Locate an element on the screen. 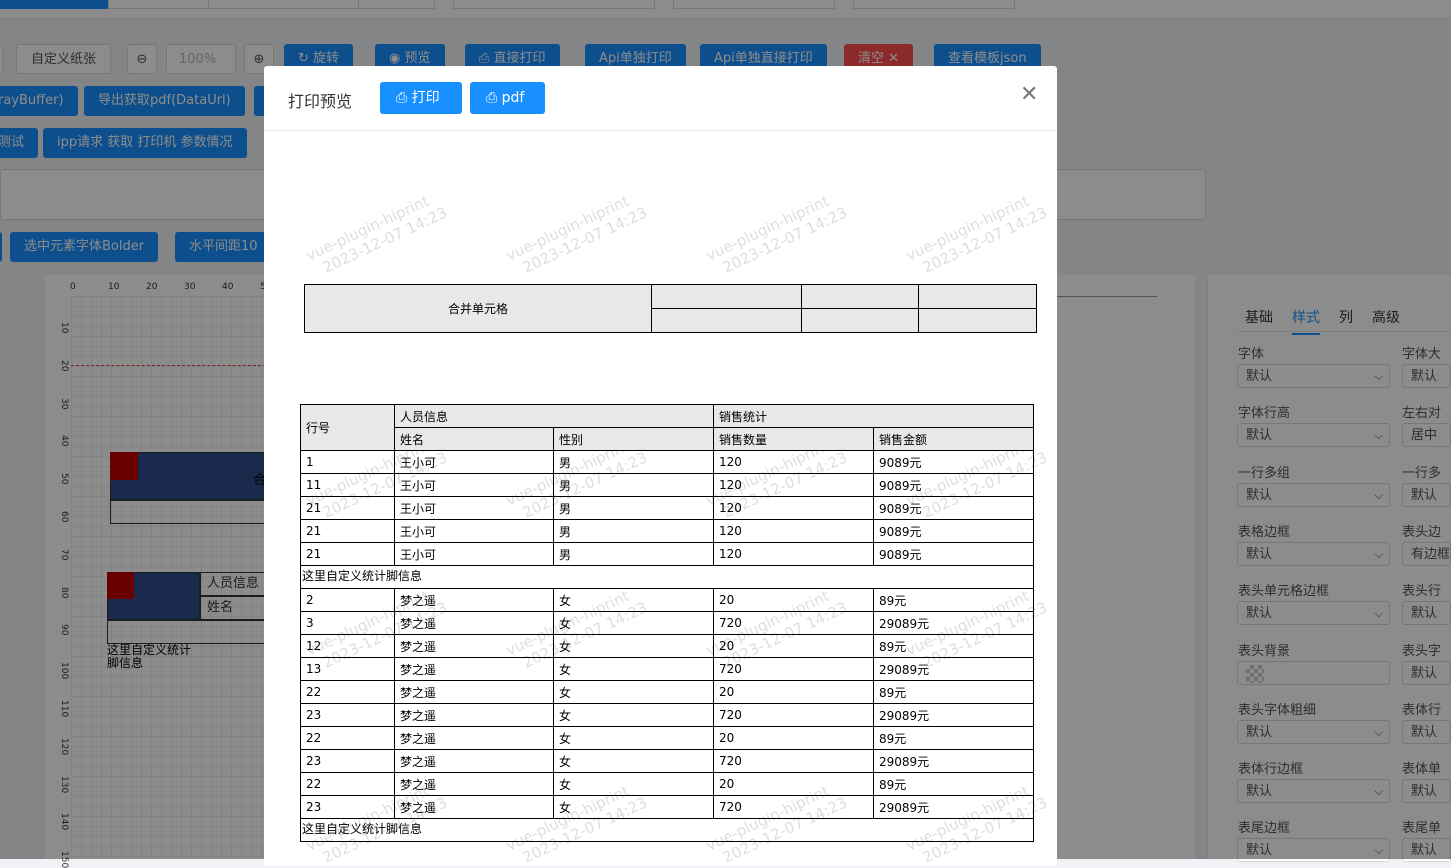 The width and height of the screenshot is (1451, 868). table-row: 1 王小可男 120 9089元 is located at coordinates (667, 462).